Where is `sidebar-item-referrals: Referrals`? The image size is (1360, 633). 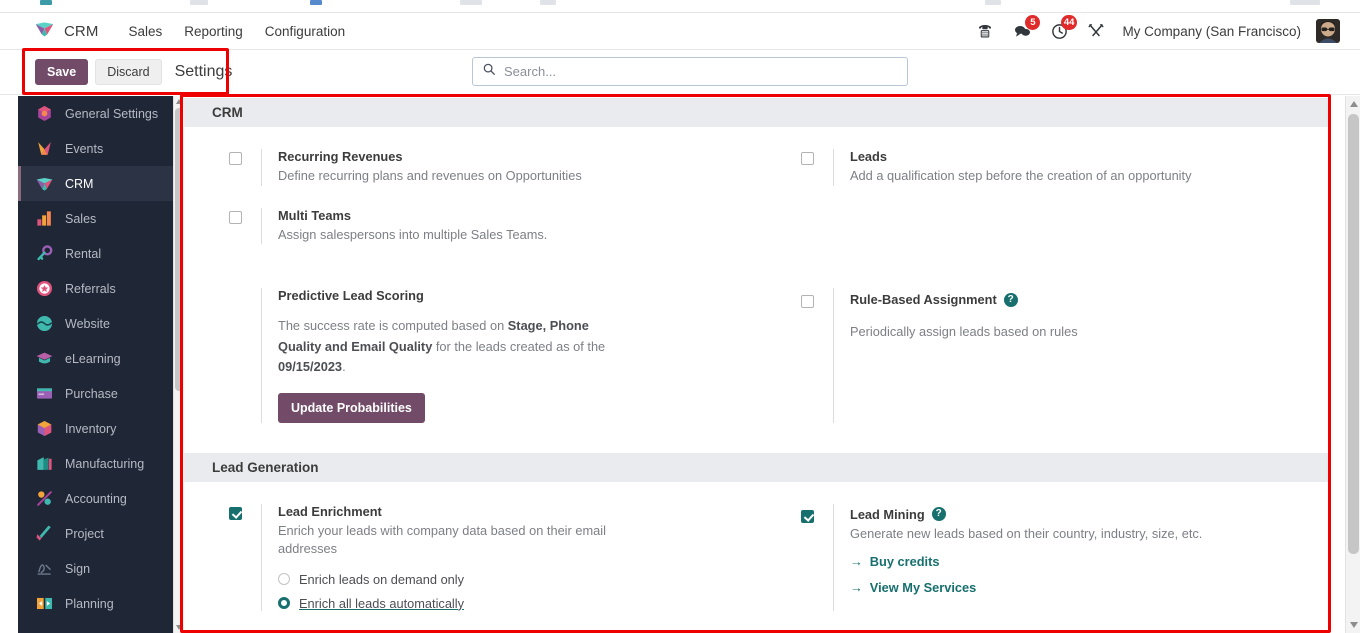 sidebar-item-referrals: Referrals is located at coordinates (95, 288).